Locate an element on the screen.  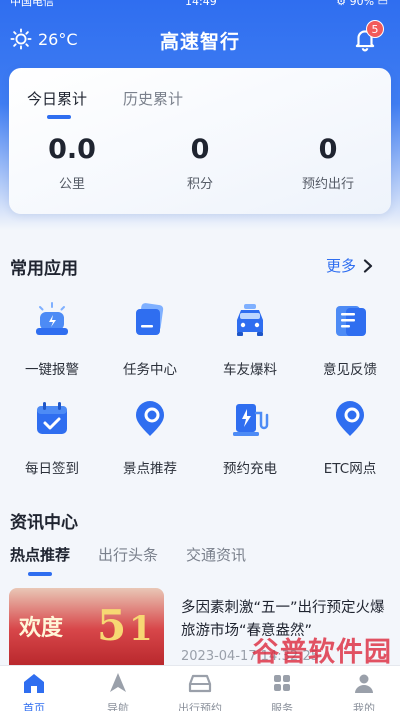
stat-distance: 0.0 公里 is located at coordinates (72, 163).